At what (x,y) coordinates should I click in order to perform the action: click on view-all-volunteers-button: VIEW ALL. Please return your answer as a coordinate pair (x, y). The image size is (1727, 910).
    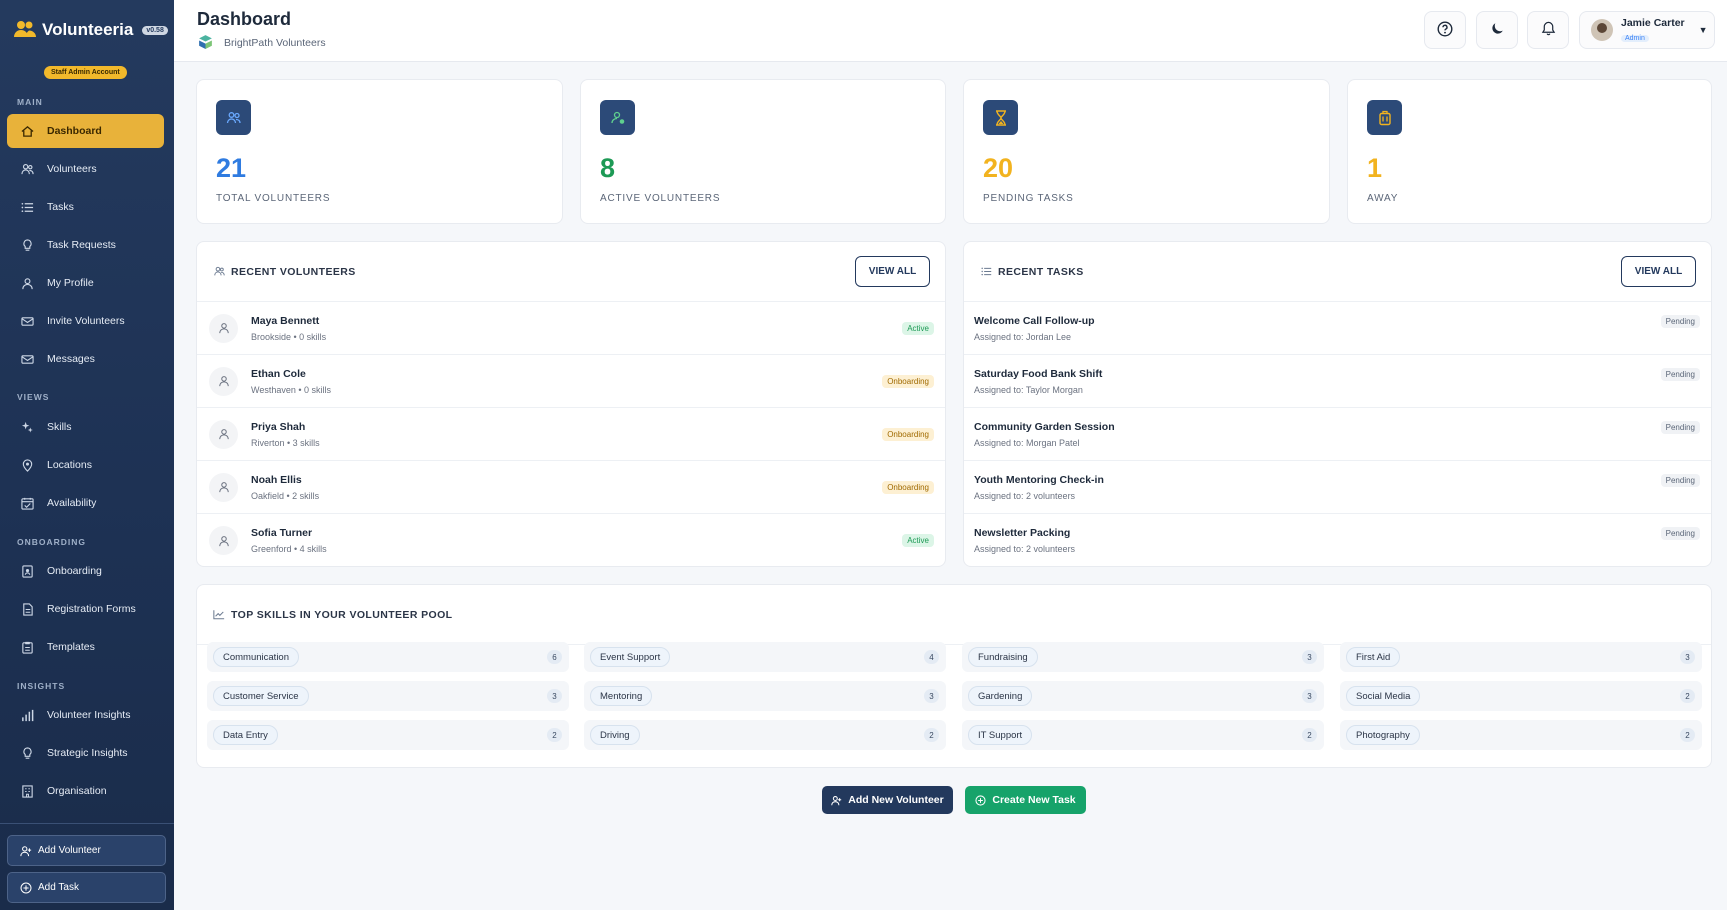
    Looking at the image, I should click on (892, 271).